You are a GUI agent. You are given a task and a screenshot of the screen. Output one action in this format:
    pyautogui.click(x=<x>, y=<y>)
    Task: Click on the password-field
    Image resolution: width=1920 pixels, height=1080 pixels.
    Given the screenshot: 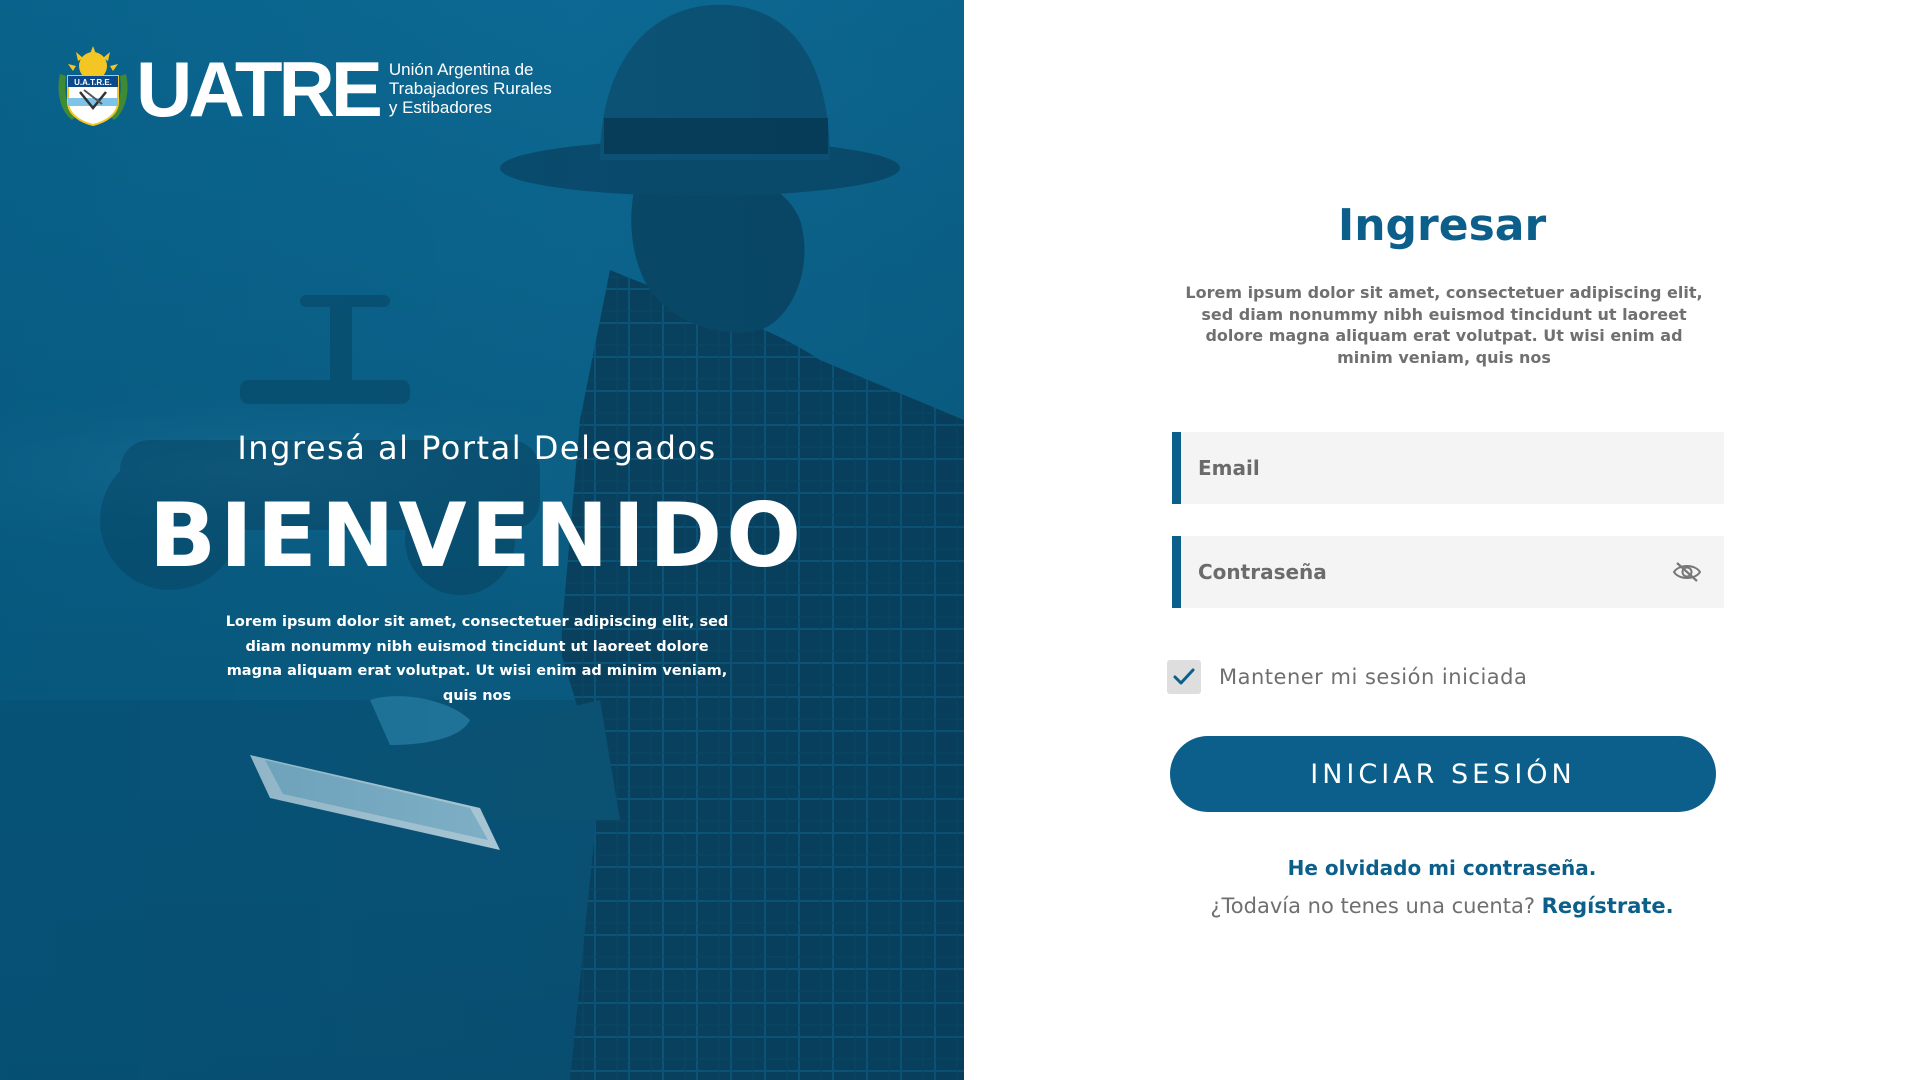 What is the action you would take?
    pyautogui.click(x=1448, y=572)
    